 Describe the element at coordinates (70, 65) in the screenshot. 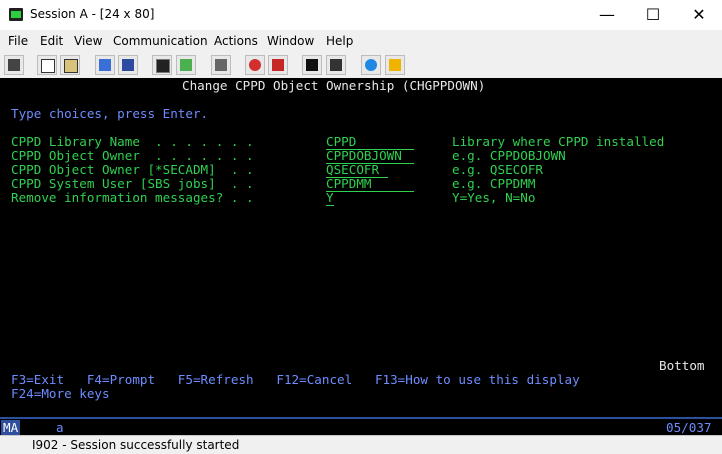

I see `paste-icon` at that location.